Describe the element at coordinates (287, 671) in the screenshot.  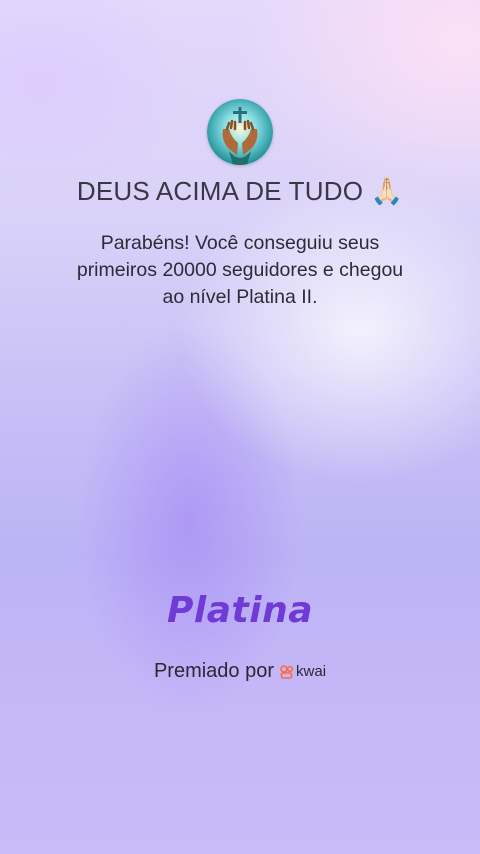
I see `kwai-logo-icon` at that location.